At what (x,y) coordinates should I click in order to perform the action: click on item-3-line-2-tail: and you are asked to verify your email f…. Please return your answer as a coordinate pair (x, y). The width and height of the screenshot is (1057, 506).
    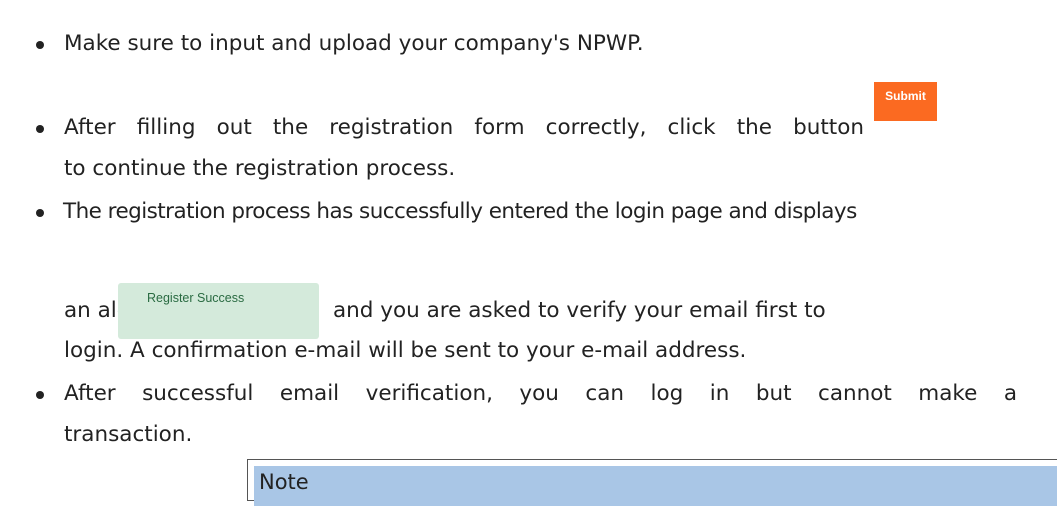
    Looking at the image, I should click on (579, 310).